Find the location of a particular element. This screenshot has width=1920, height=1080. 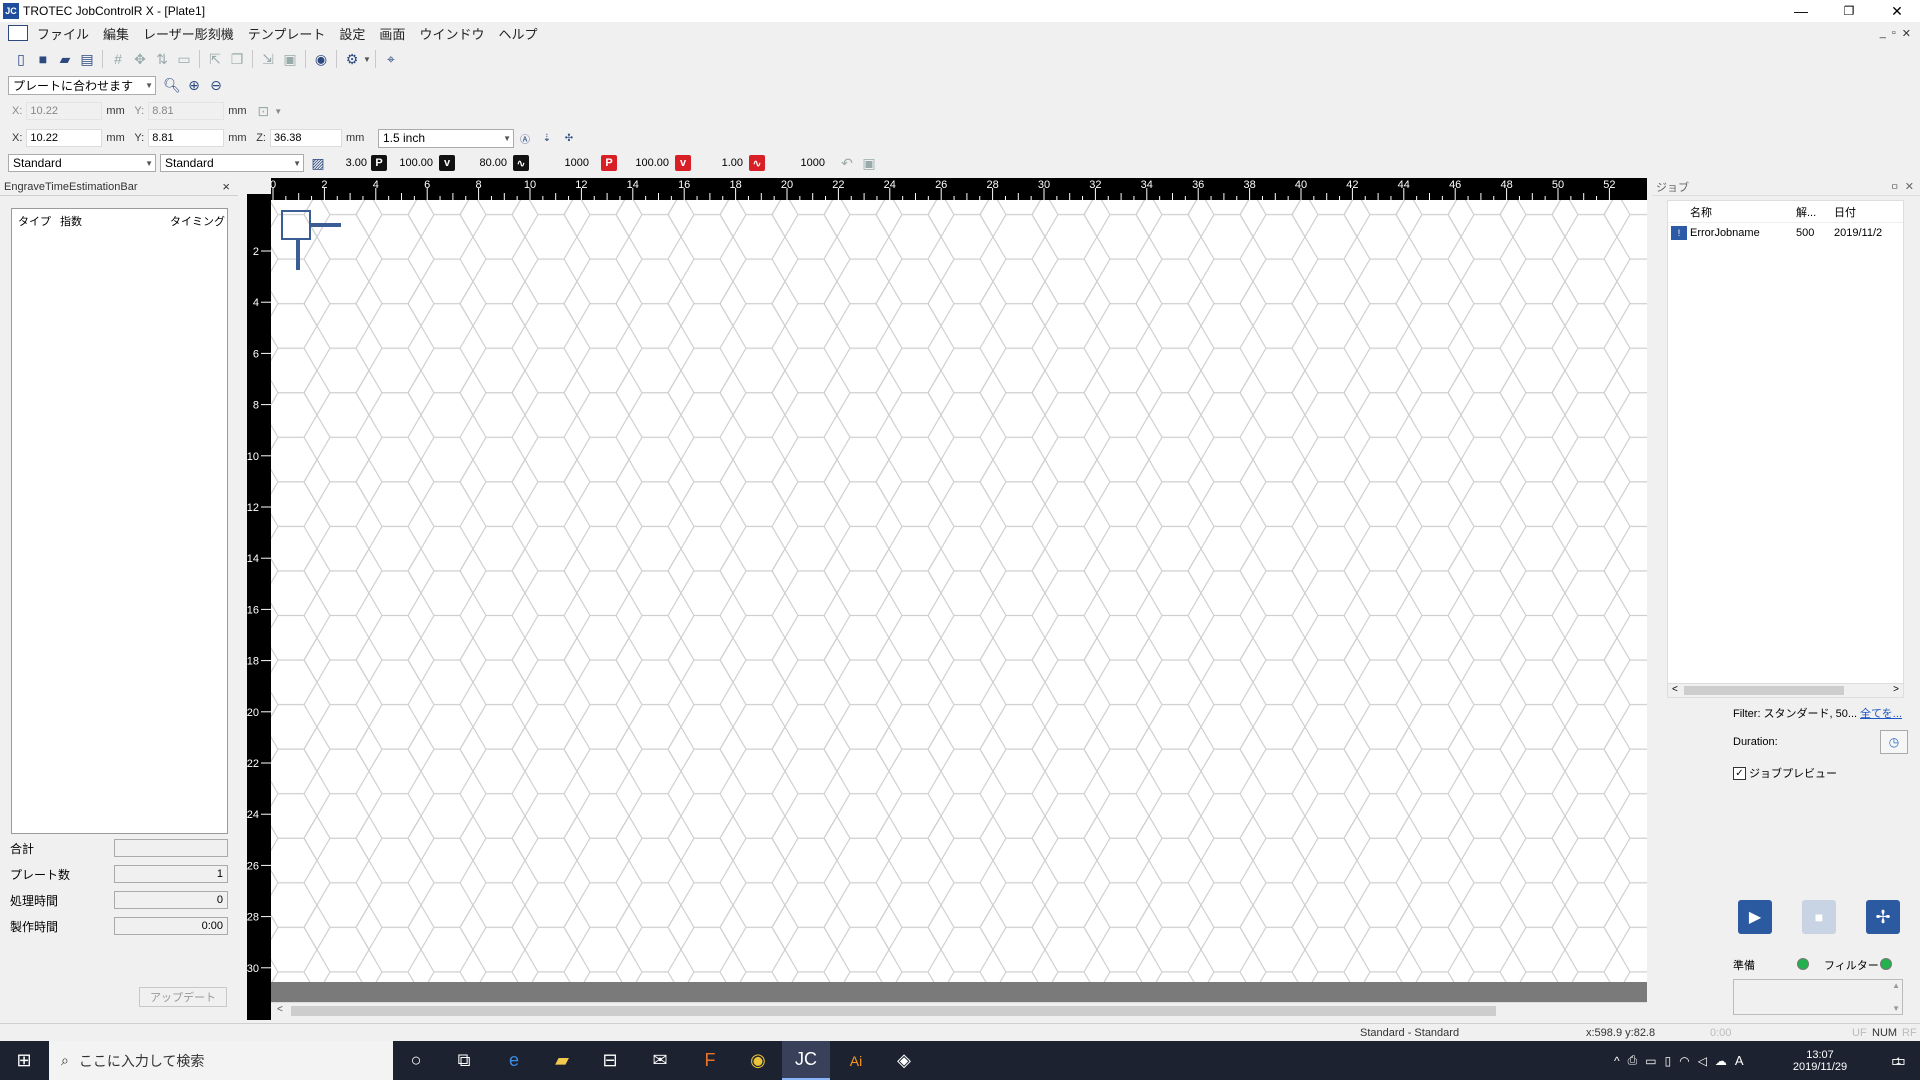

job-row: ! ErrorJobname 500 2019/11/2 is located at coordinates (1785, 233).